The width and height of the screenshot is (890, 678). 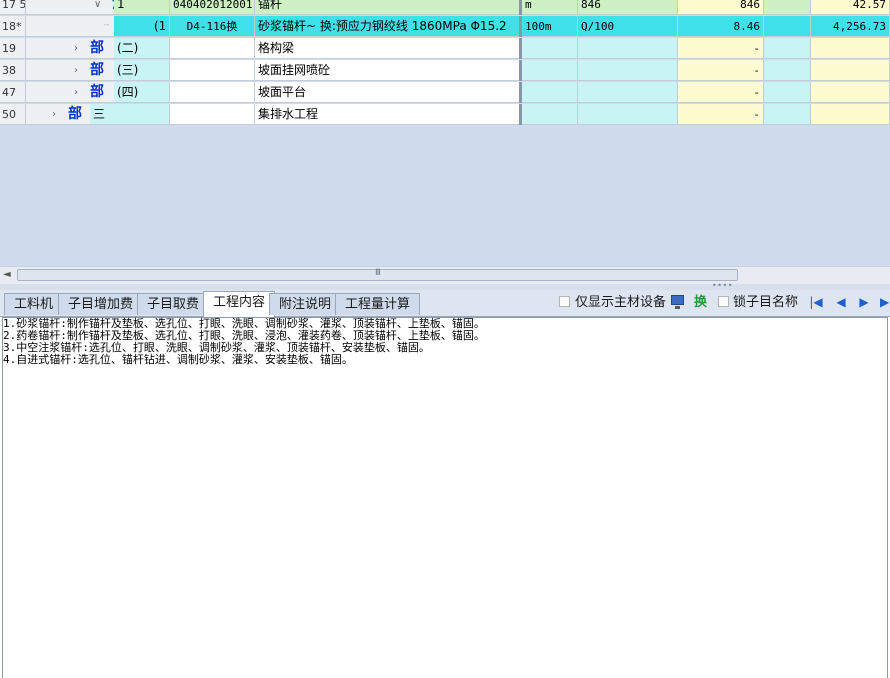 I want to click on total-cell: 4,256.73, so click(x=850, y=26).